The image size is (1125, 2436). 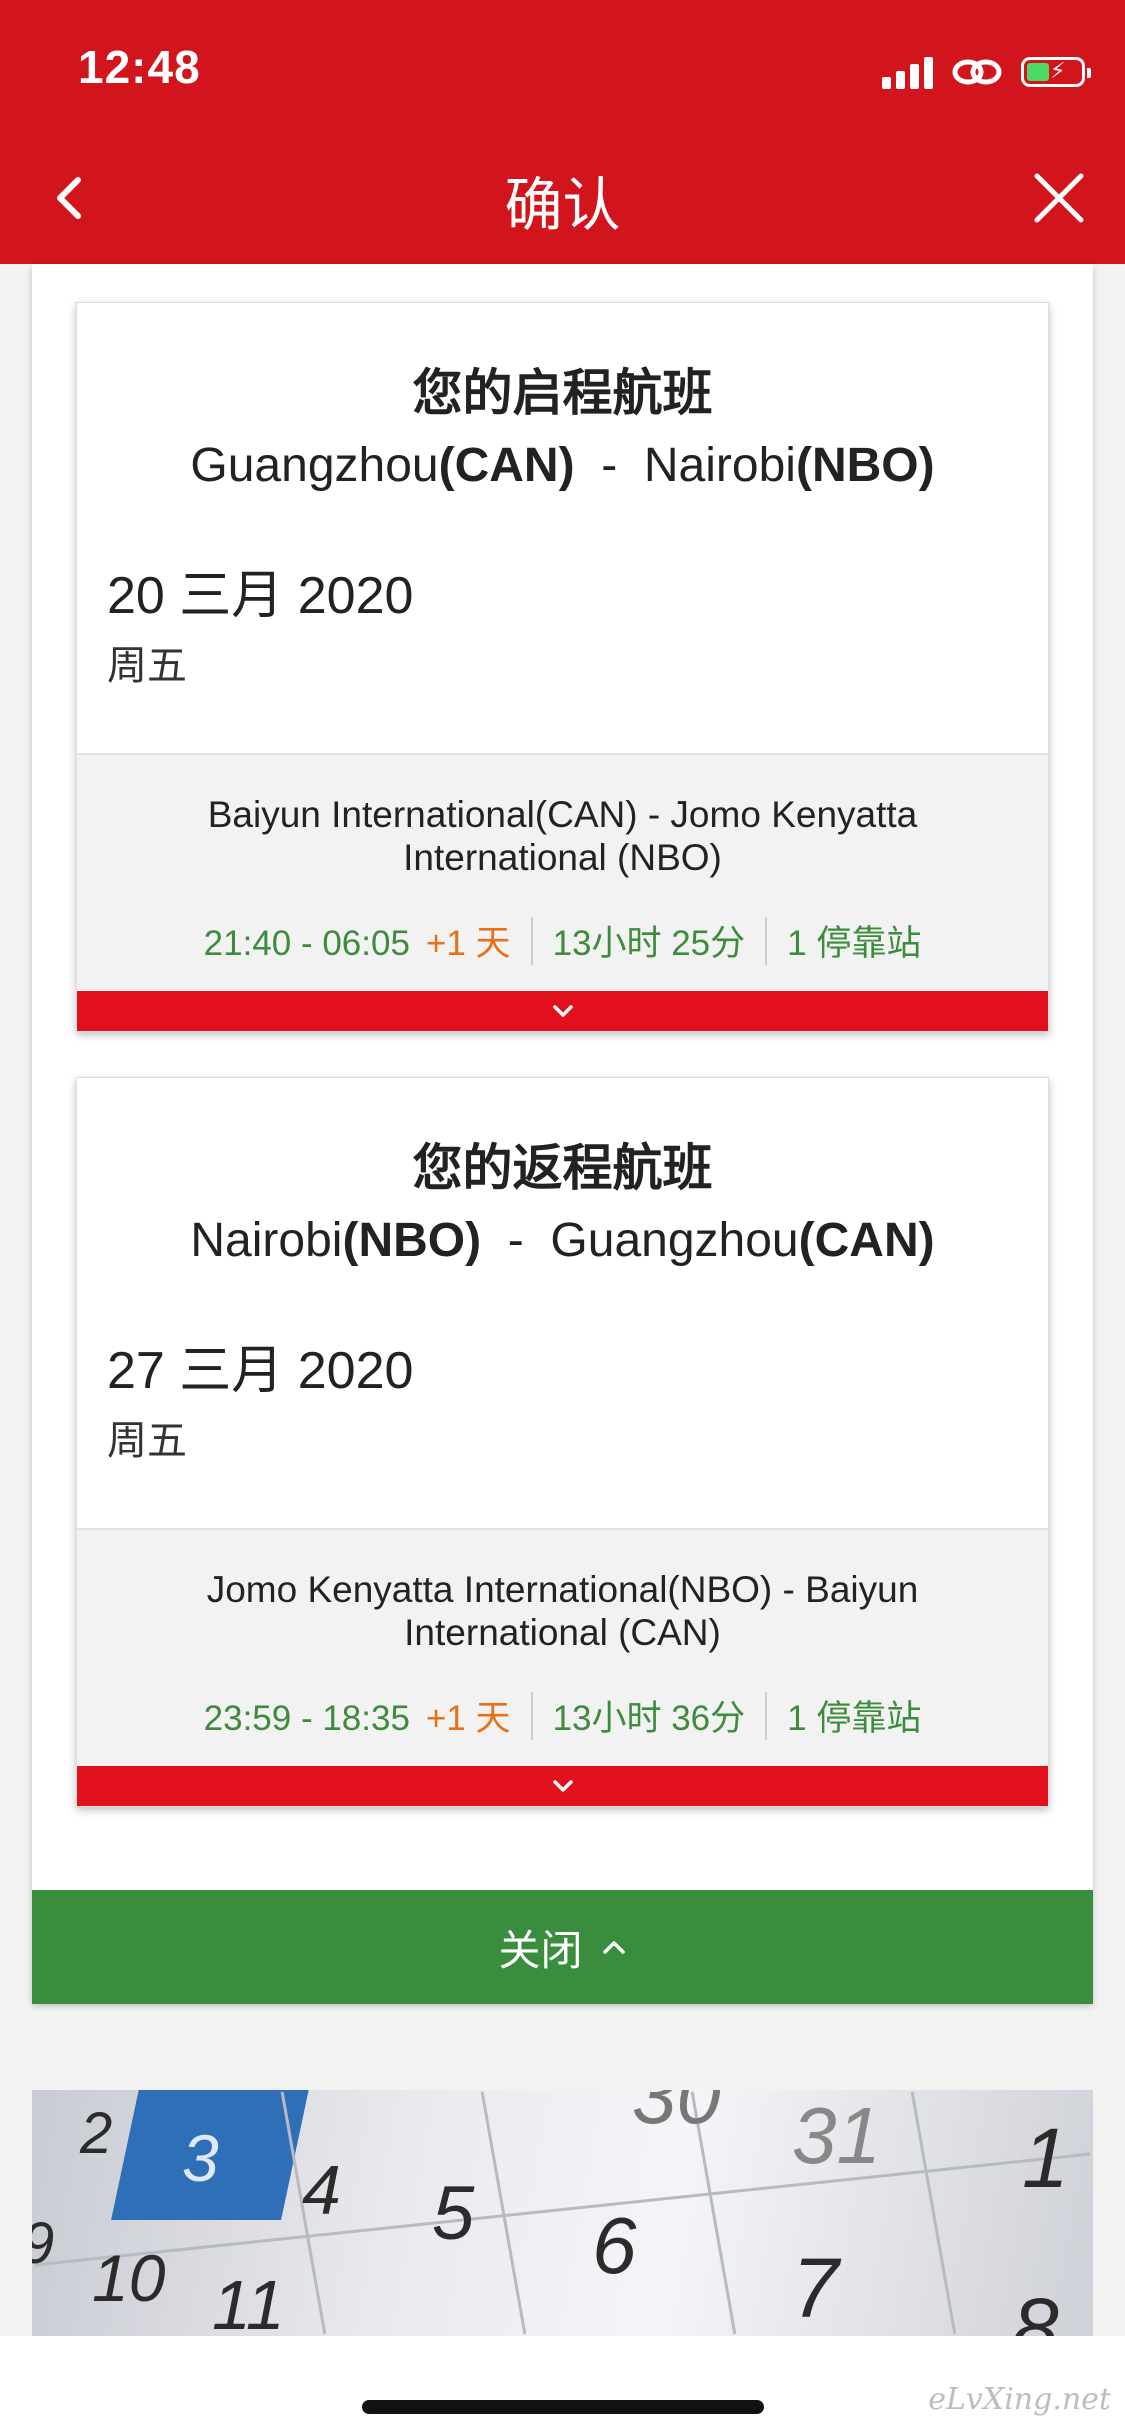 What do you see at coordinates (562, 132) in the screenshot?
I see `top-bar: 12:48 ⚡ 确认` at bounding box center [562, 132].